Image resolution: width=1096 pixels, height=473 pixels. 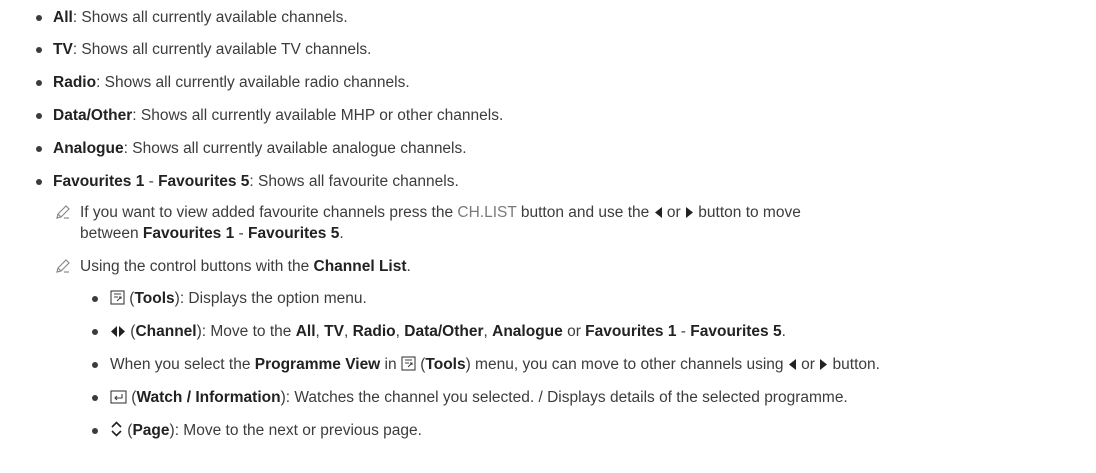 What do you see at coordinates (854, 364) in the screenshot?
I see `text-part: button.` at bounding box center [854, 364].